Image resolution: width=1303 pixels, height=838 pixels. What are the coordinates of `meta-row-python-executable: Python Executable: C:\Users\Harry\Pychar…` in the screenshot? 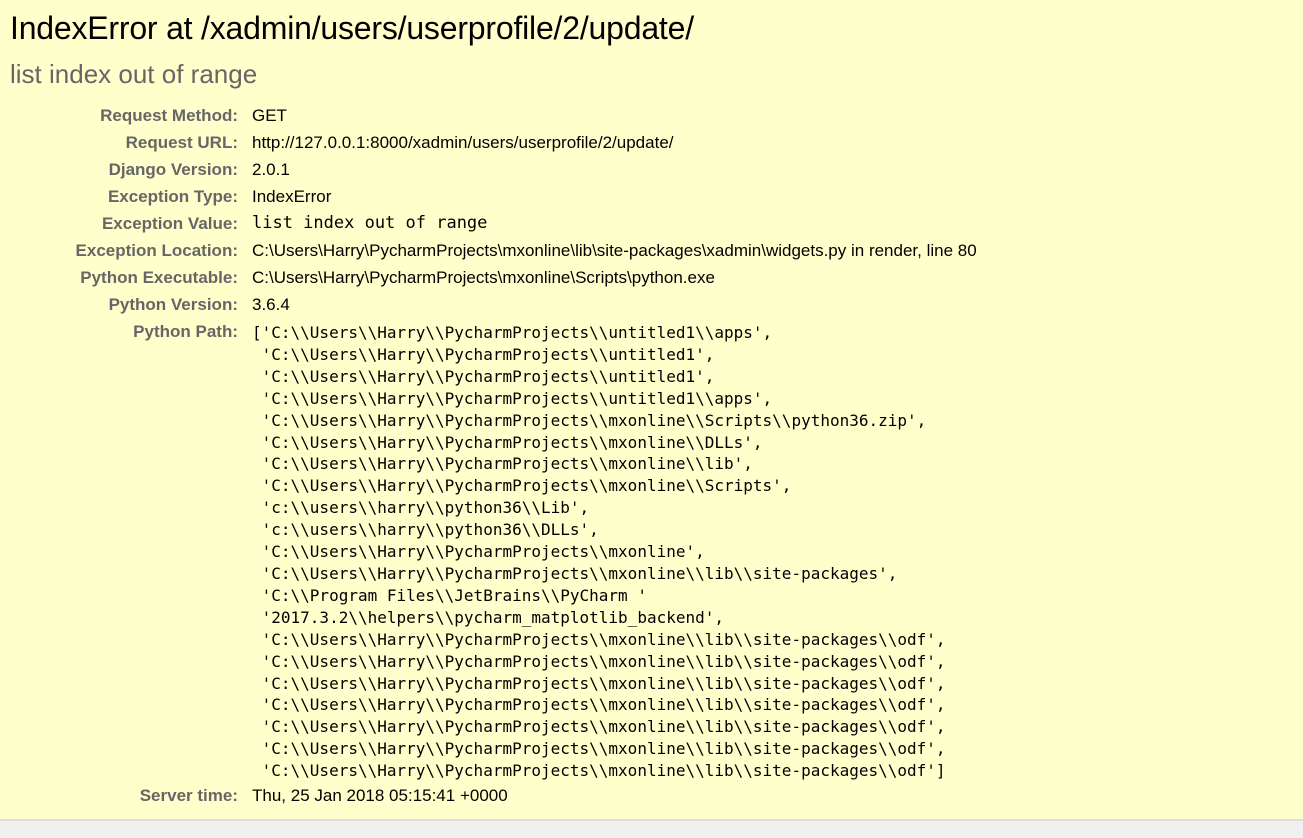 It's located at (493, 277).